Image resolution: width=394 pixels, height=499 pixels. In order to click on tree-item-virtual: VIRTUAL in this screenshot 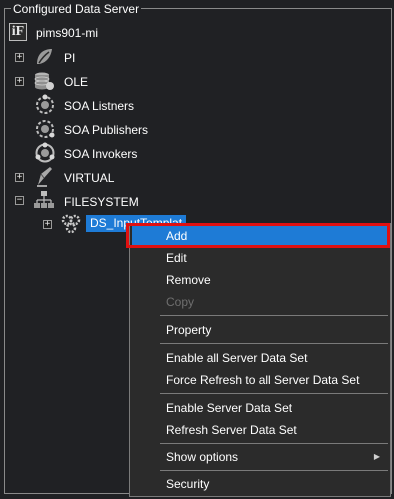, I will do `click(89, 178)`.